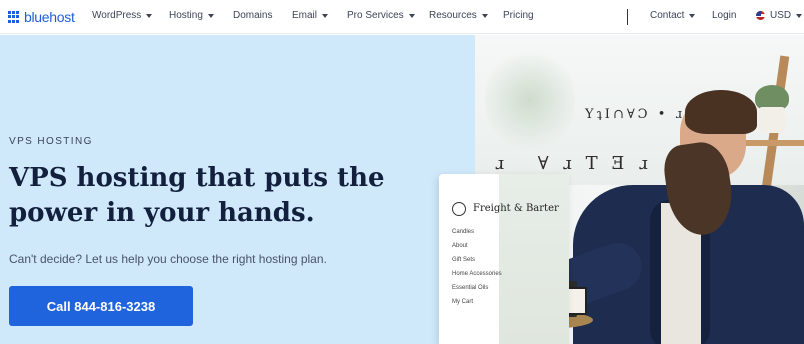 The height and width of the screenshot is (344, 804). I want to click on card-brand-title: Freight & Barter, so click(516, 208).